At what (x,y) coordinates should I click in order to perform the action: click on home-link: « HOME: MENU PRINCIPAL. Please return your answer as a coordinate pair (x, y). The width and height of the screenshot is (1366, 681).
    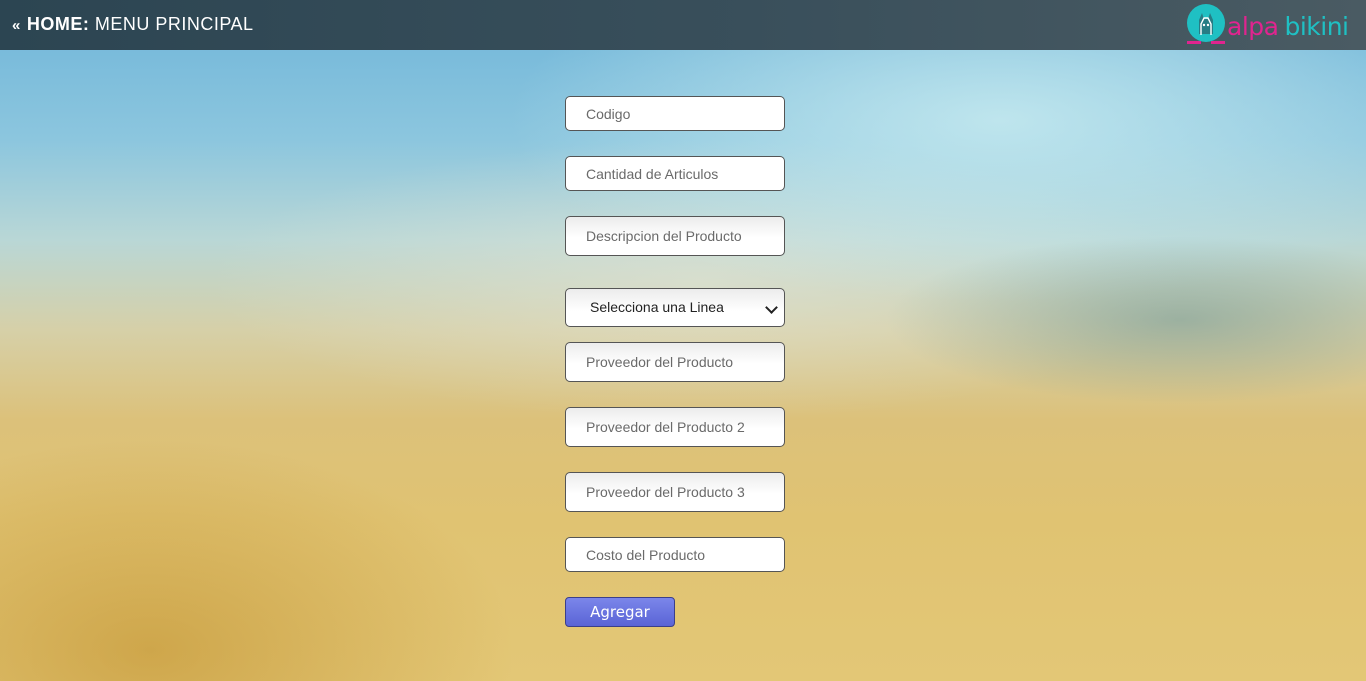
    Looking at the image, I should click on (133, 24).